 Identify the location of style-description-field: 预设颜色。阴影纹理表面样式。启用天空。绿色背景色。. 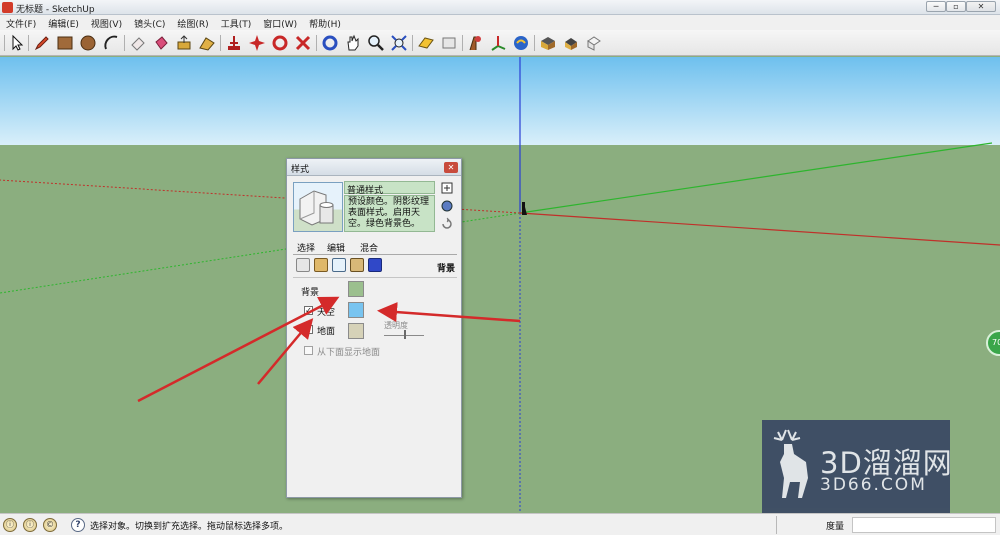
(389, 213).